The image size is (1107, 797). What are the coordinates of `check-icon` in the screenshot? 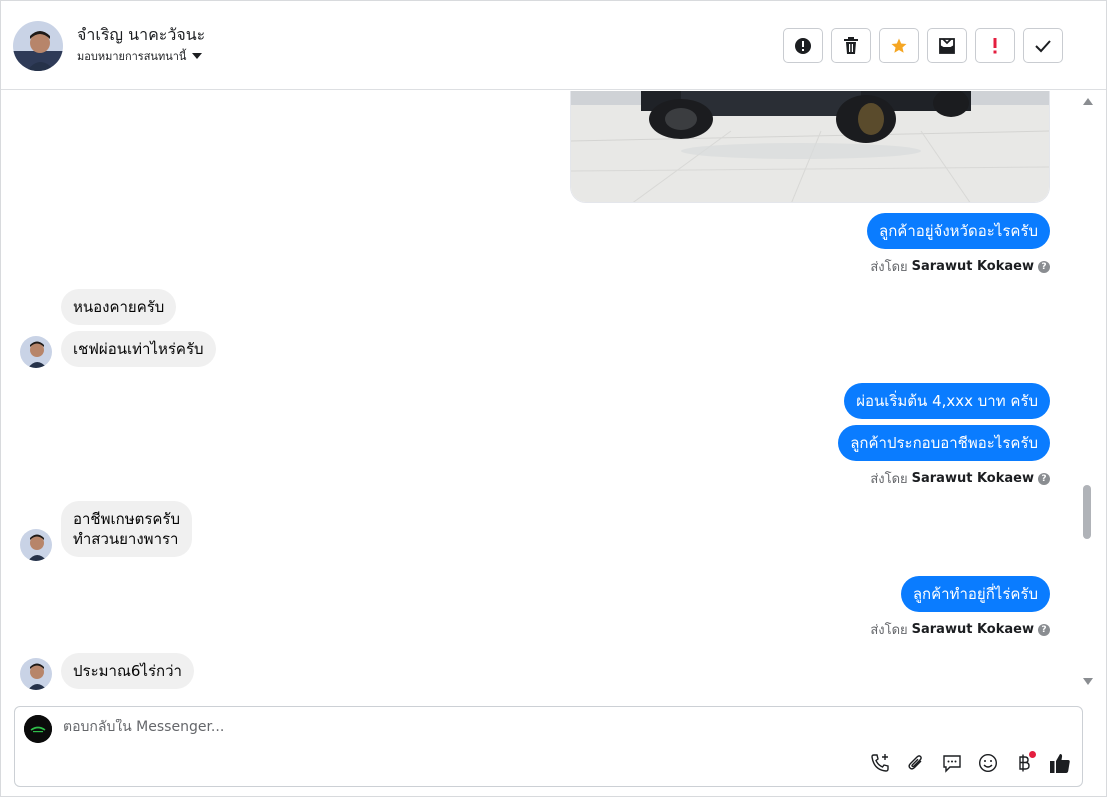 It's located at (1043, 45).